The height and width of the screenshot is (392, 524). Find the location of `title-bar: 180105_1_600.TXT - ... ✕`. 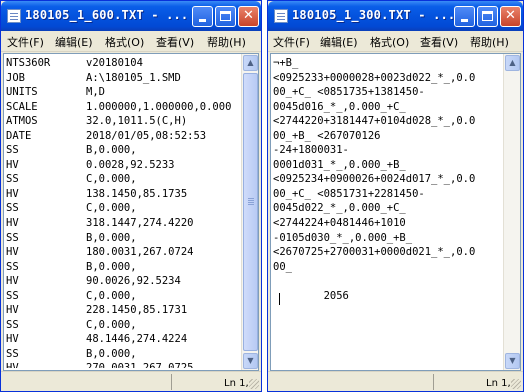

title-bar: 180105_1_600.TXT - ... ✕ is located at coordinates (131, 16).